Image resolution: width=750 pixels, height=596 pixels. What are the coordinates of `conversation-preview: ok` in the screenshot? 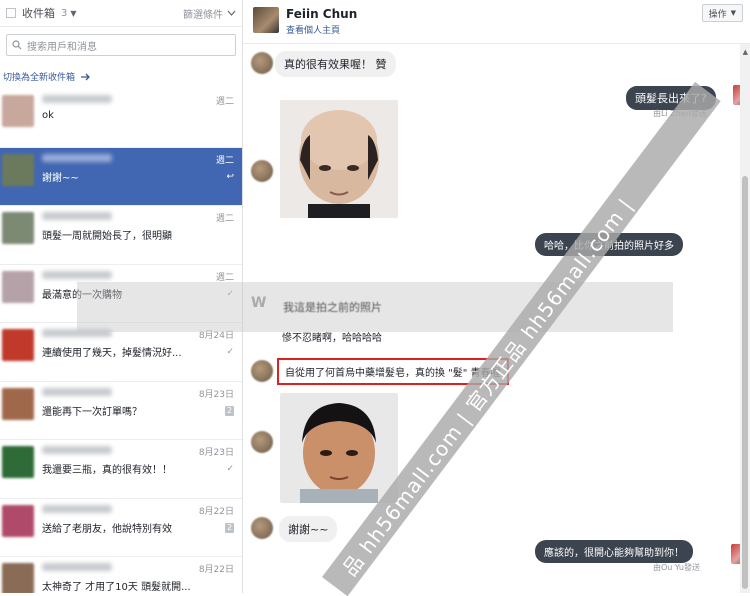 It's located at (48, 115).